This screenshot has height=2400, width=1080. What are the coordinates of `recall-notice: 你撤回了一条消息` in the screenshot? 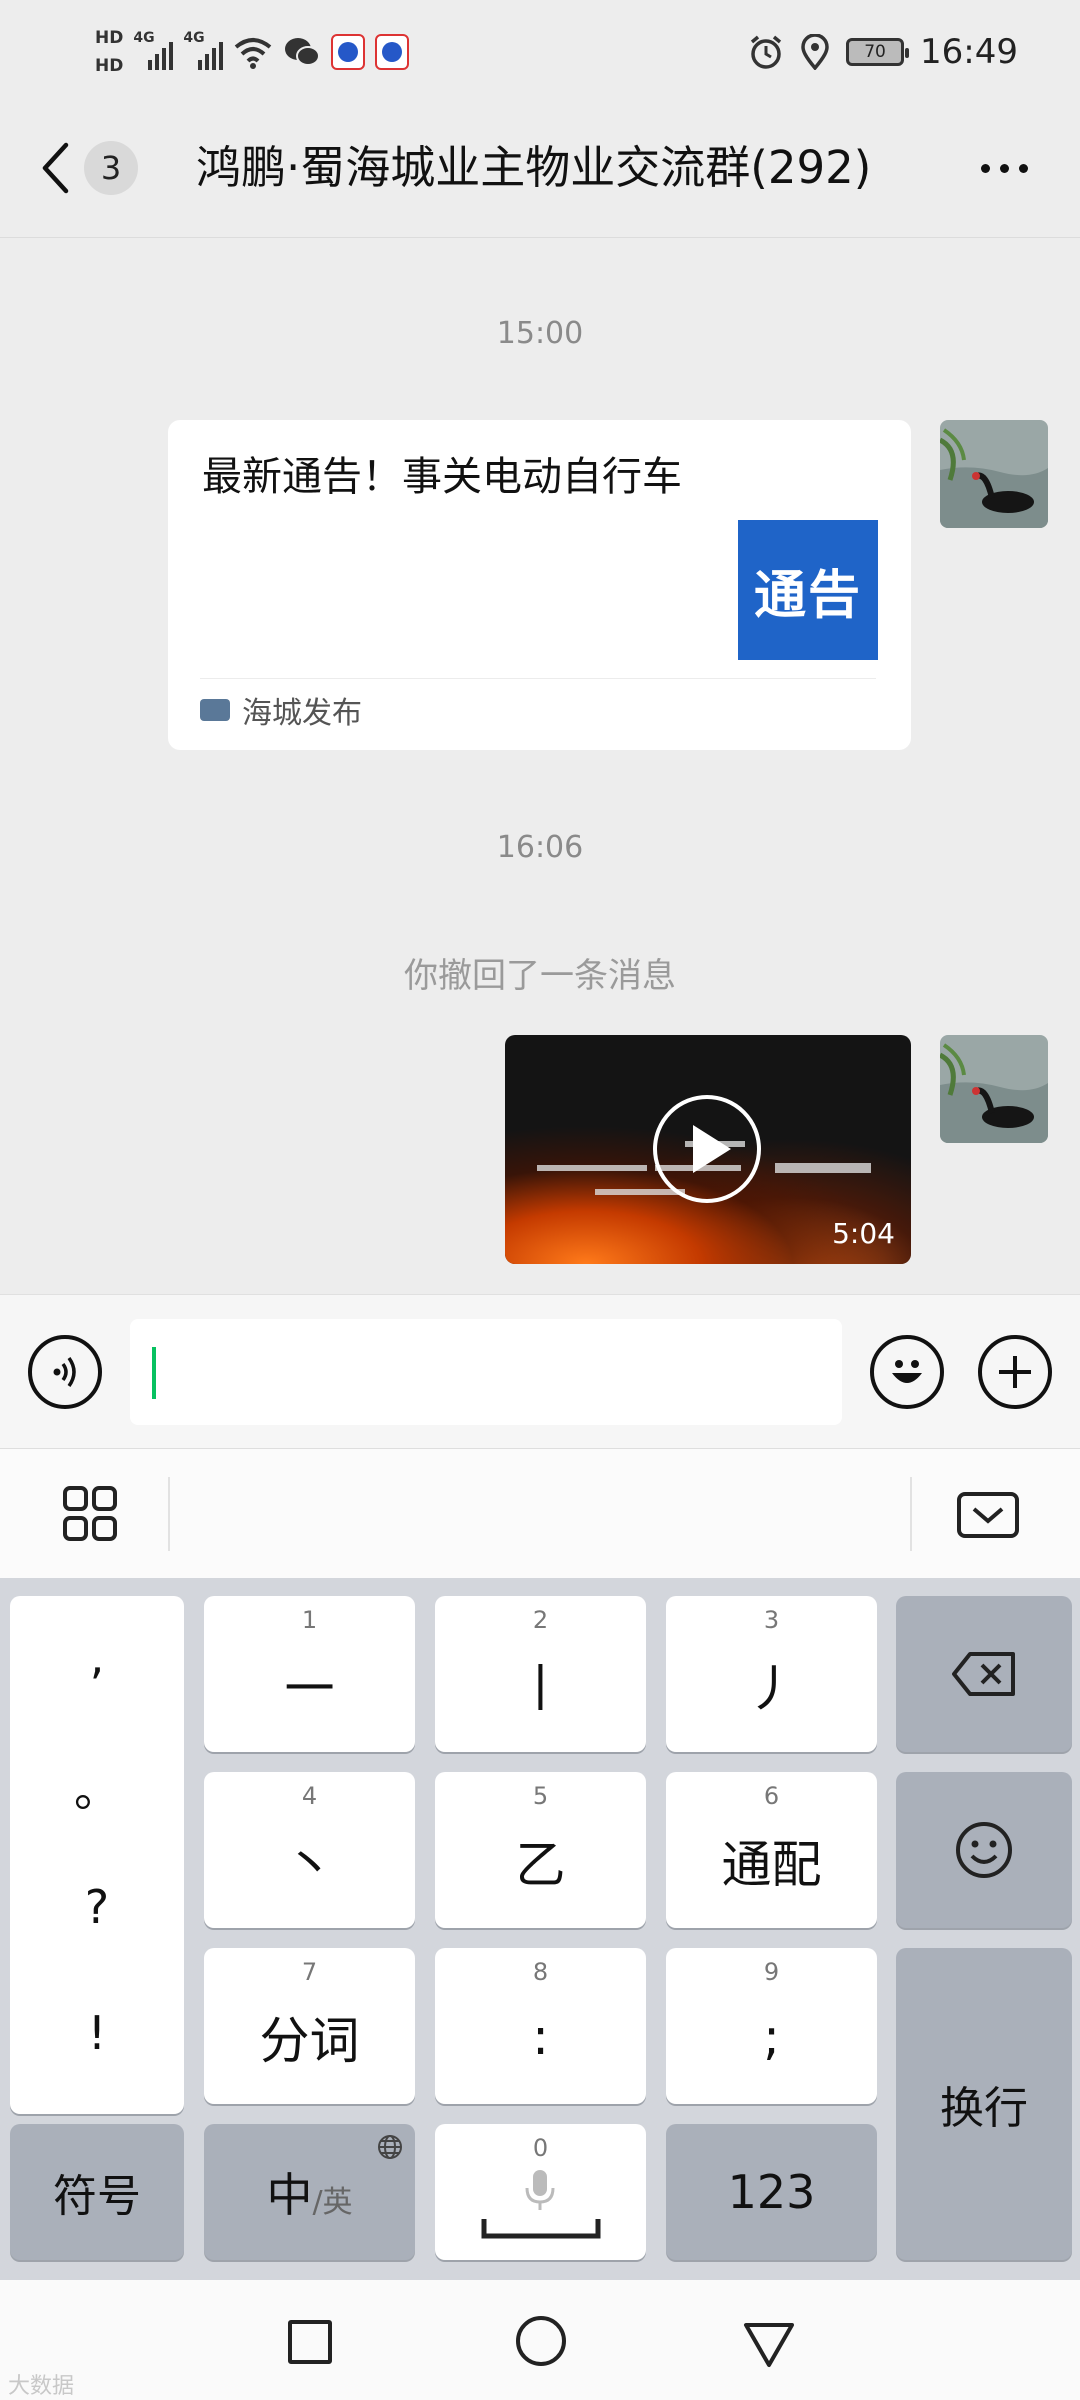 It's located at (540, 976).